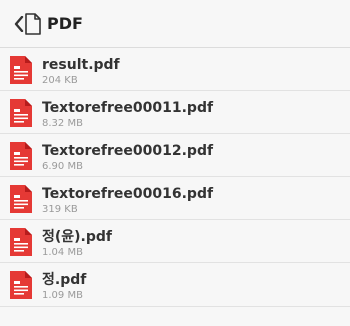 The width and height of the screenshot is (350, 326). What do you see at coordinates (33, 24) in the screenshot?
I see `document-outline-icon` at bounding box center [33, 24].